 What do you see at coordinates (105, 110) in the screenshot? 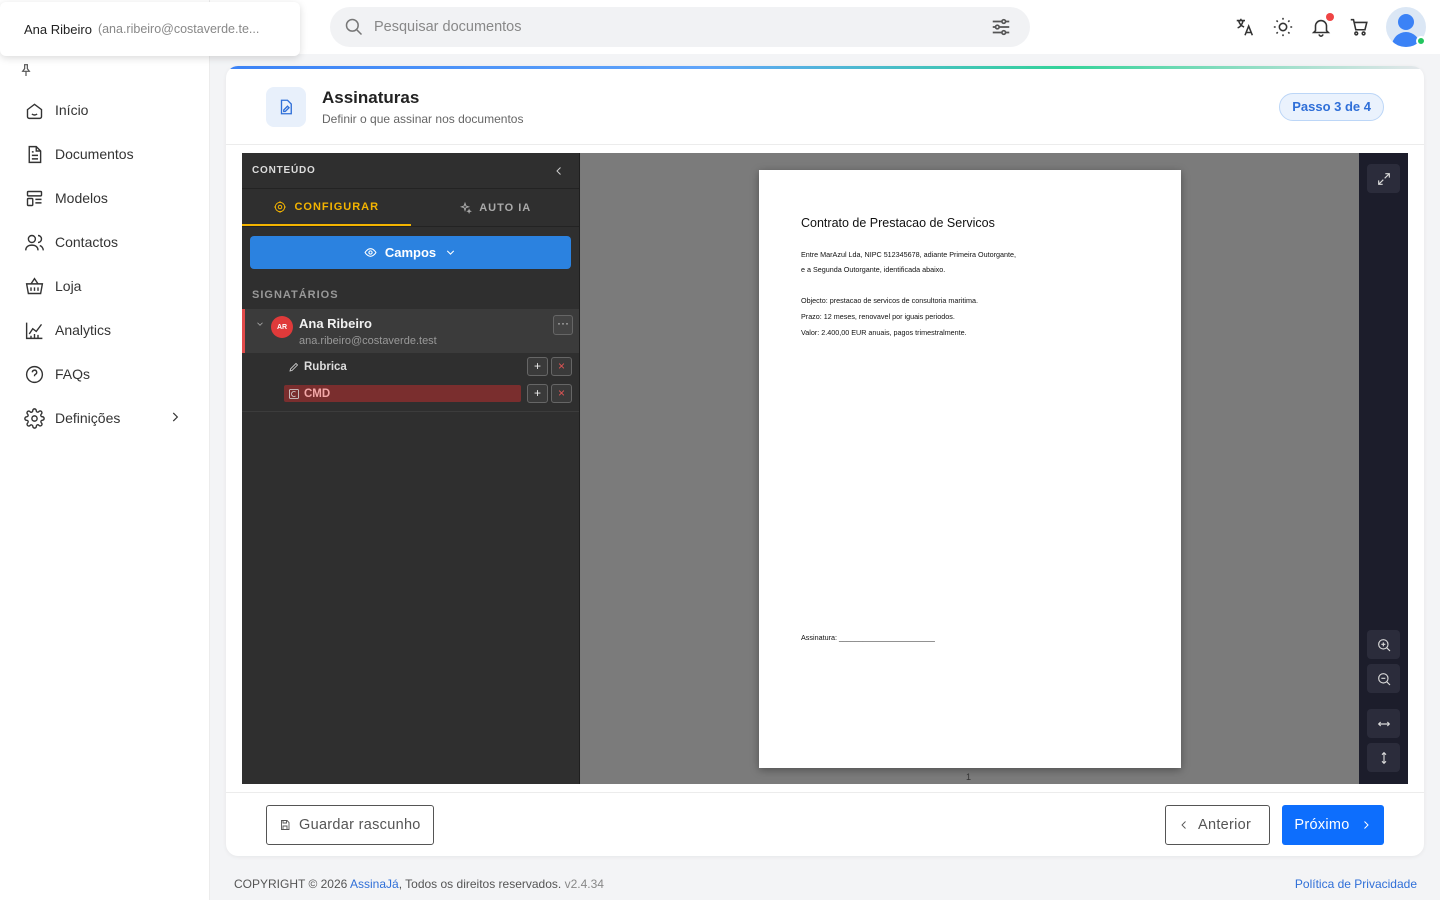
I see `sidebar-item-inicio: Início` at bounding box center [105, 110].